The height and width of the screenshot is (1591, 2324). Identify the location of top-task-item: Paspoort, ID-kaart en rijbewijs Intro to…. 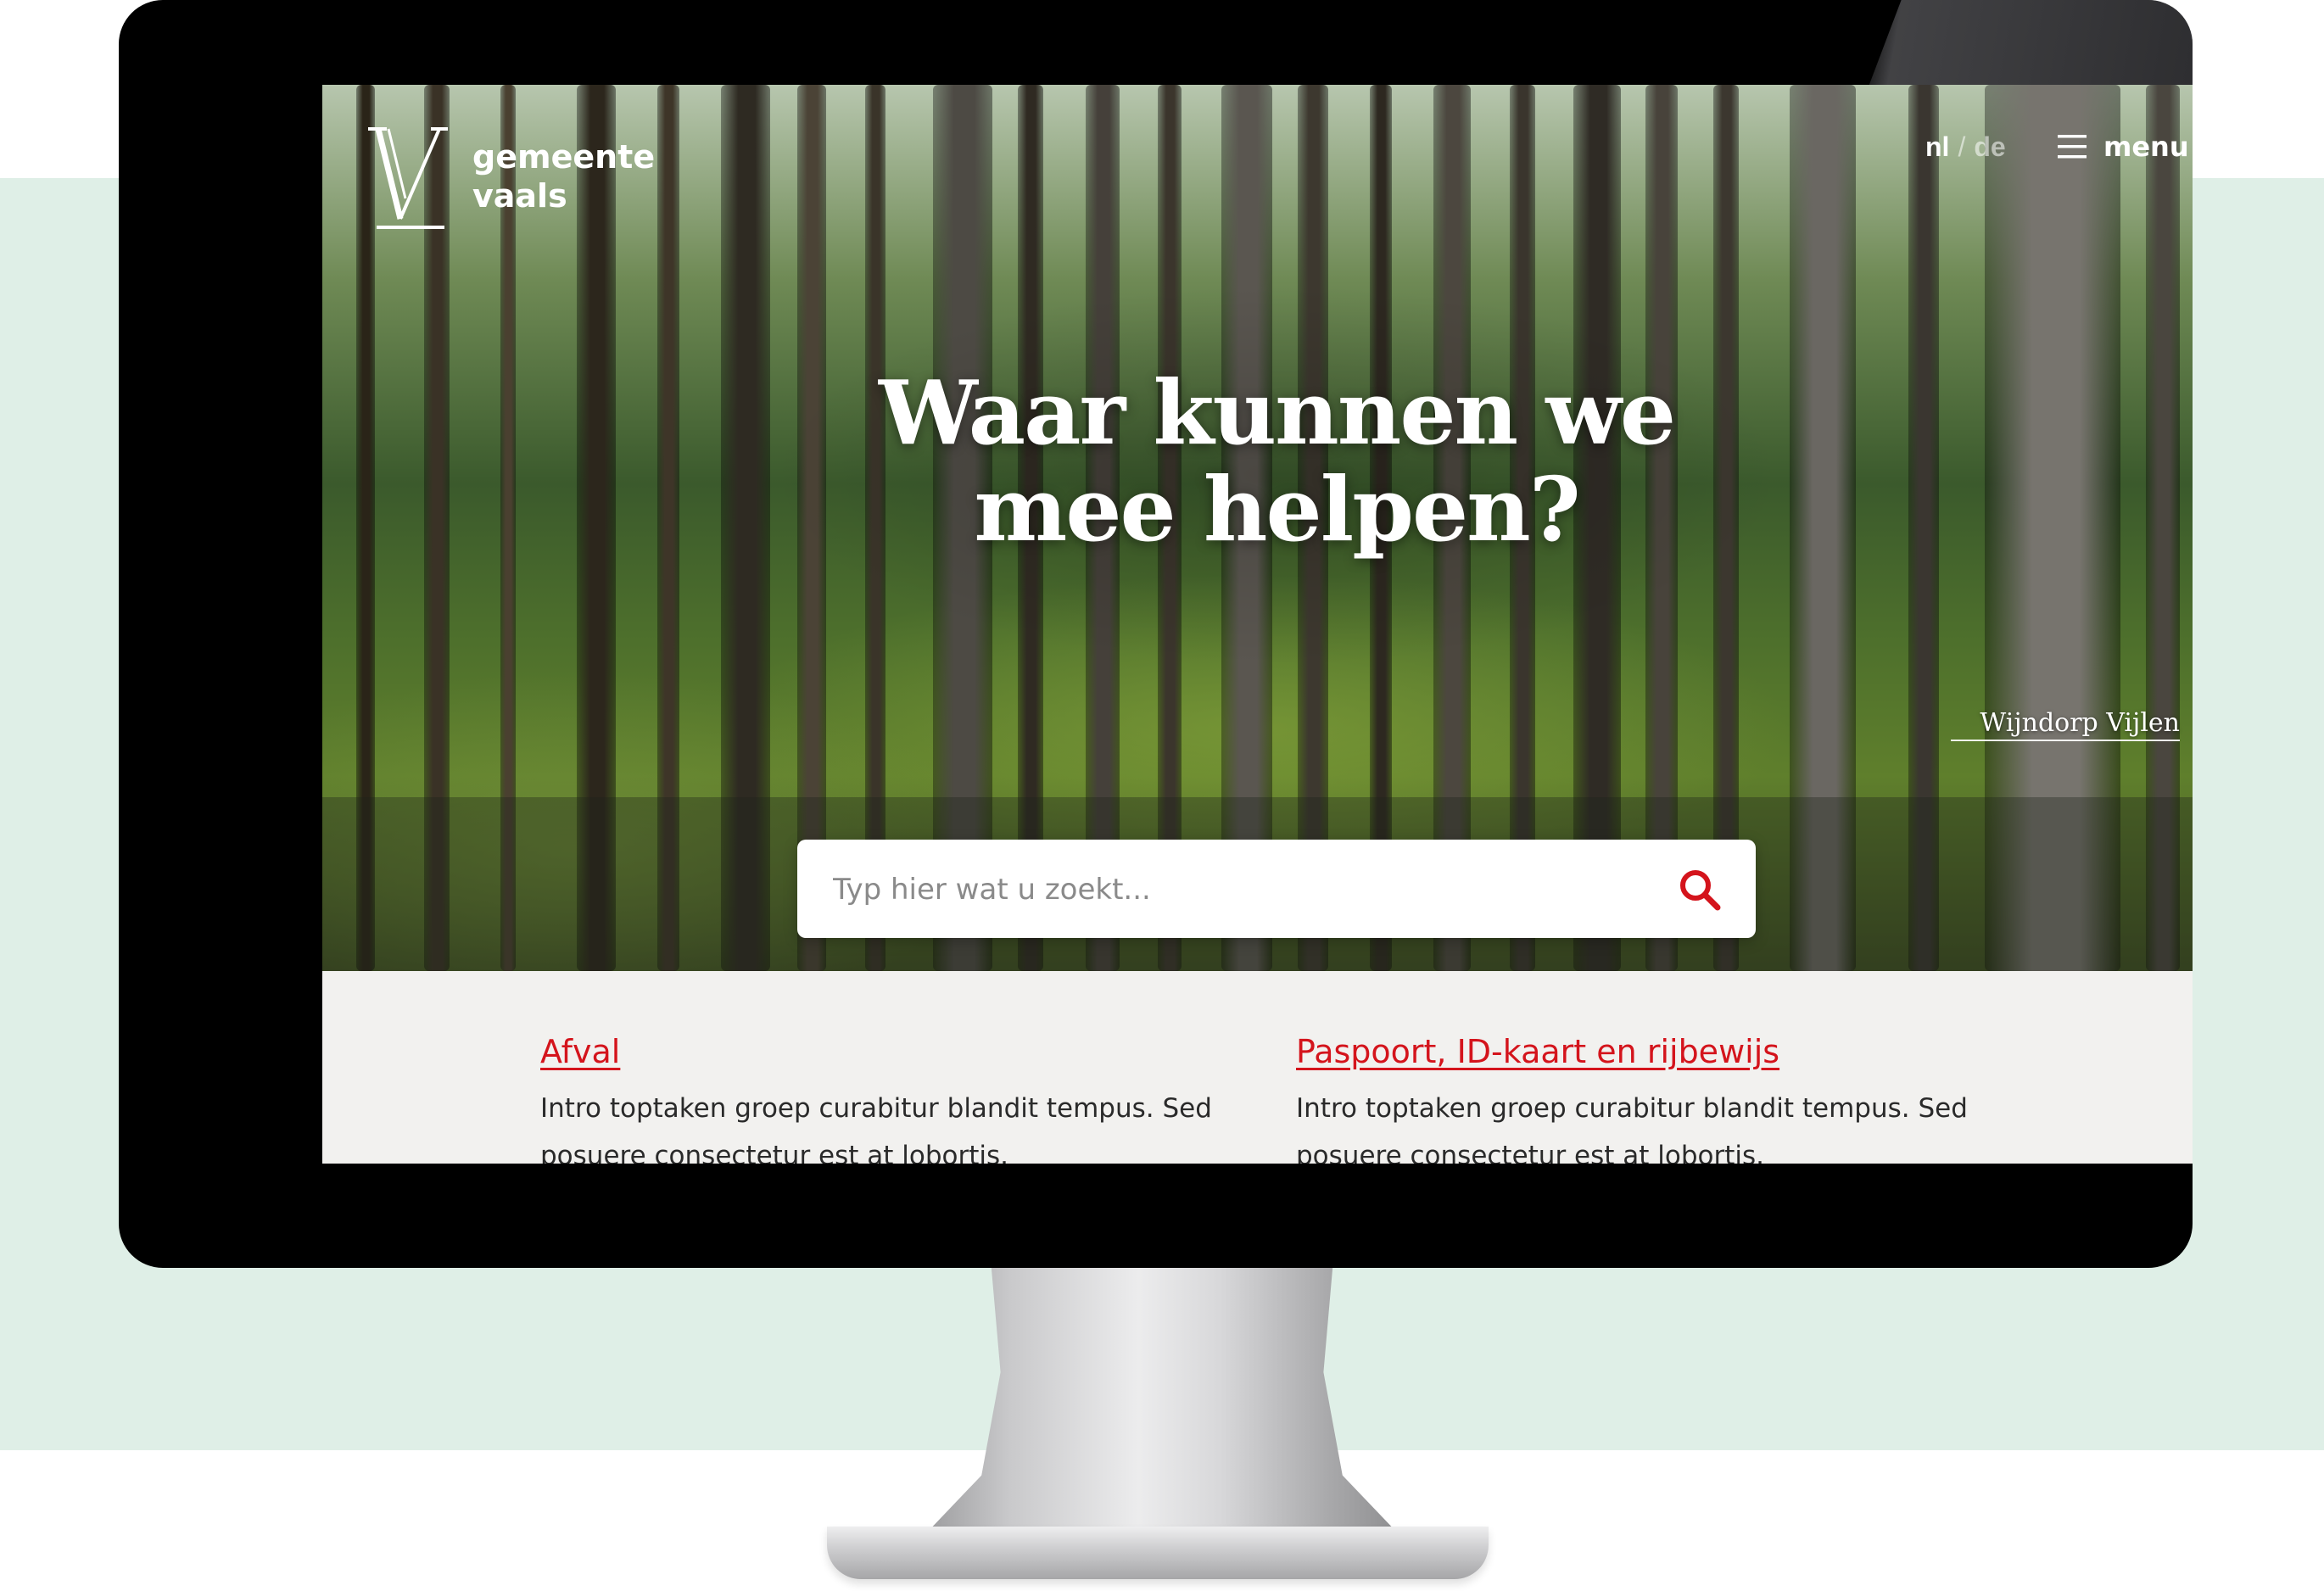
(1644, 1097).